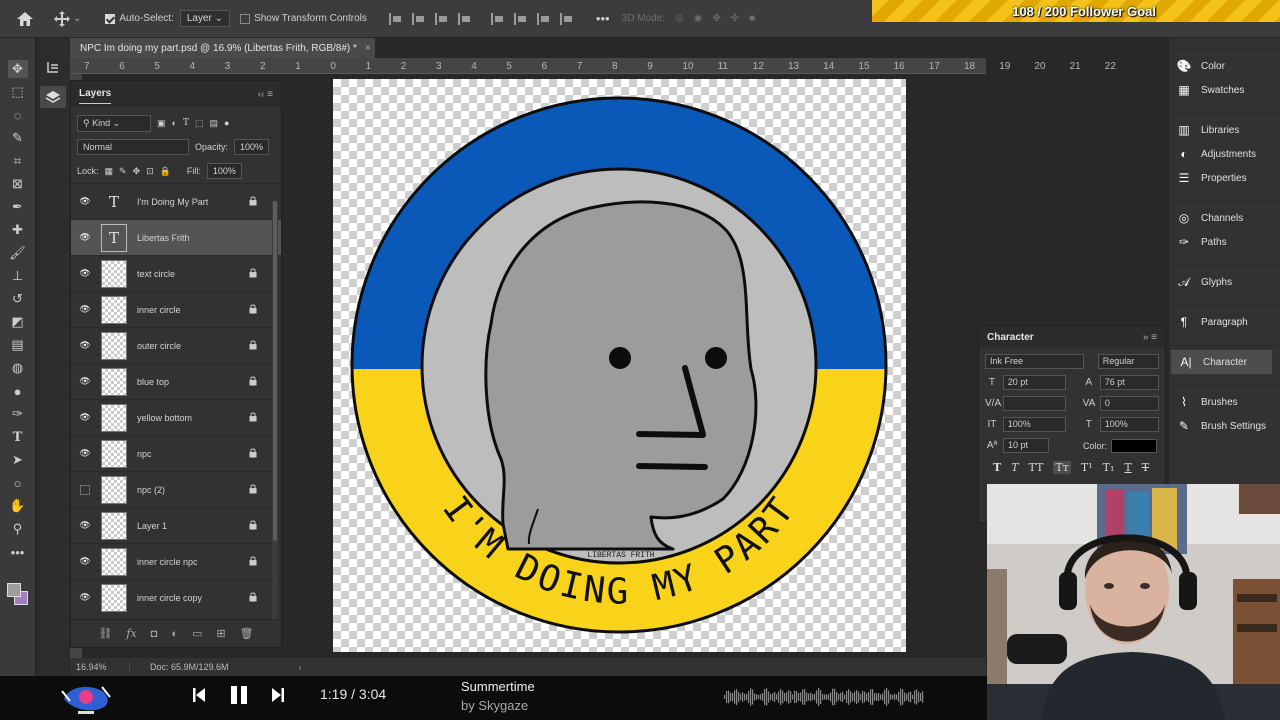 Image resolution: width=1280 pixels, height=720 pixels. I want to click on filter-kind-dropdown: ⚲ Kind ⌄, so click(114, 123).